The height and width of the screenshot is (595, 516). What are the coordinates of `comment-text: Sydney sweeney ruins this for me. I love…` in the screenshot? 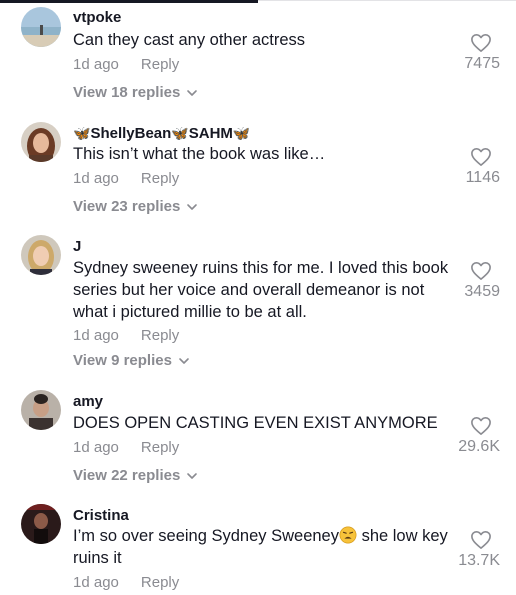 It's located at (261, 290).